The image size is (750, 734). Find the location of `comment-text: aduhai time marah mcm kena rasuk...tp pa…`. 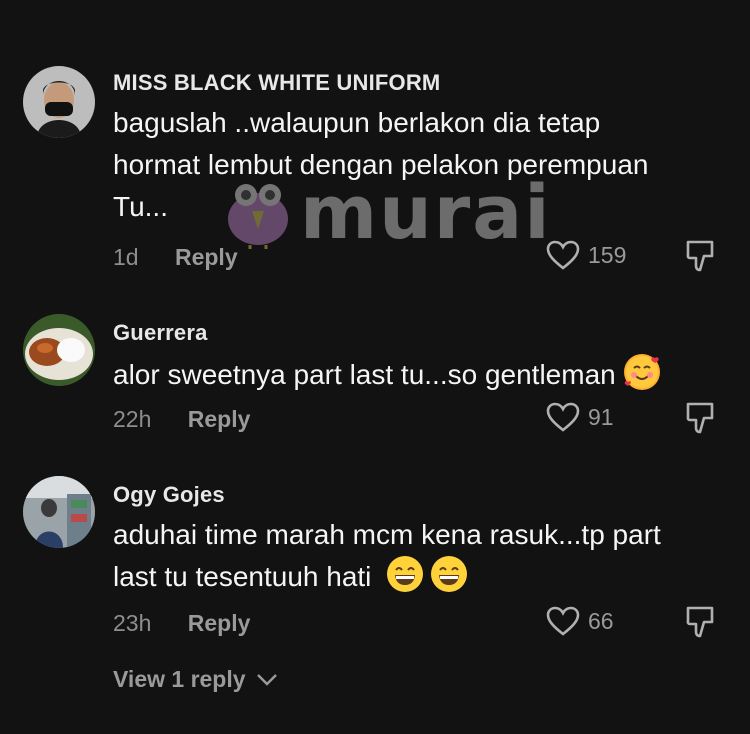

comment-text: aduhai time marah mcm kena rasuk...tp pa… is located at coordinates (423, 556).